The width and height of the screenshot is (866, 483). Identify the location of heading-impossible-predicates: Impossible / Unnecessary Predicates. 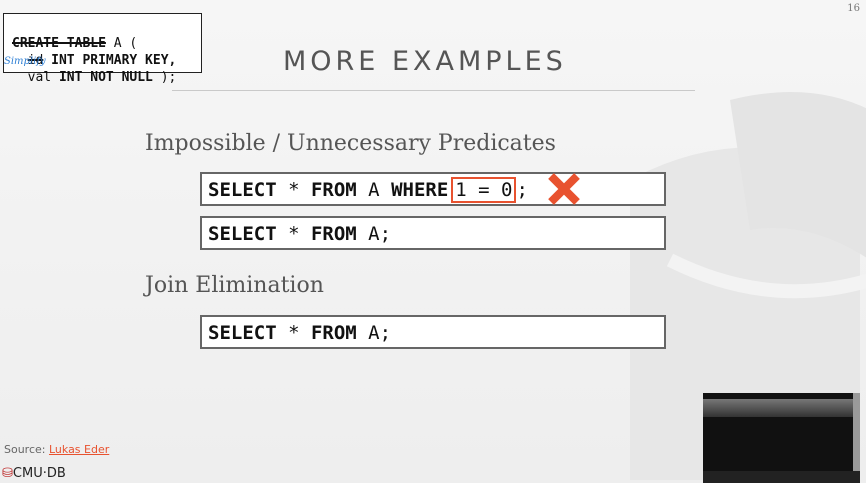
(350, 143).